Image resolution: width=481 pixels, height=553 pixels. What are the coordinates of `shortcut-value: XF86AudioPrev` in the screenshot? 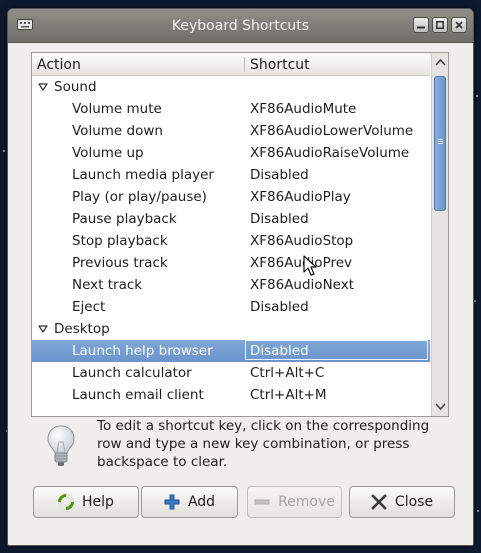 It's located at (301, 263).